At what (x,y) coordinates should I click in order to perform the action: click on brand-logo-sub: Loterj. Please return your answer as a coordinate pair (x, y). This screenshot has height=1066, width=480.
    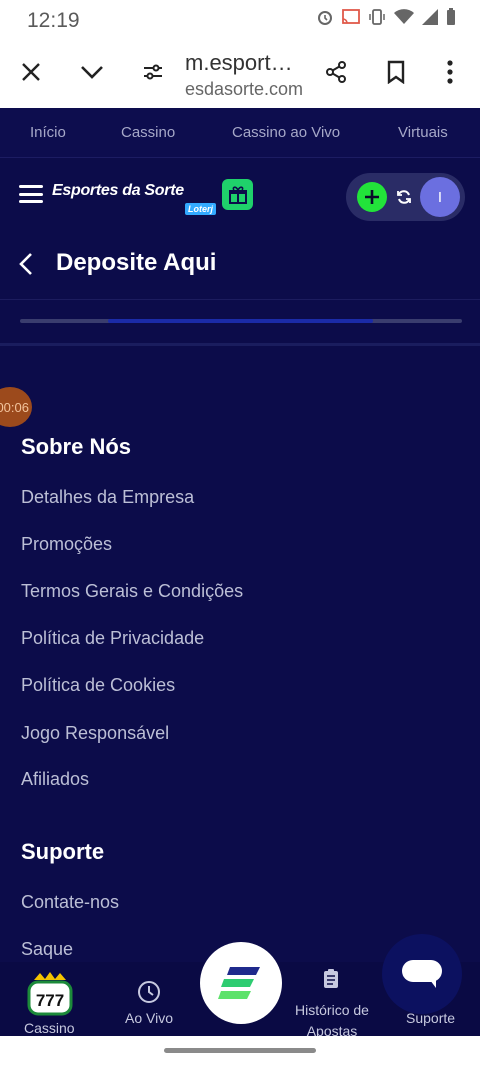
    Looking at the image, I should click on (201, 209).